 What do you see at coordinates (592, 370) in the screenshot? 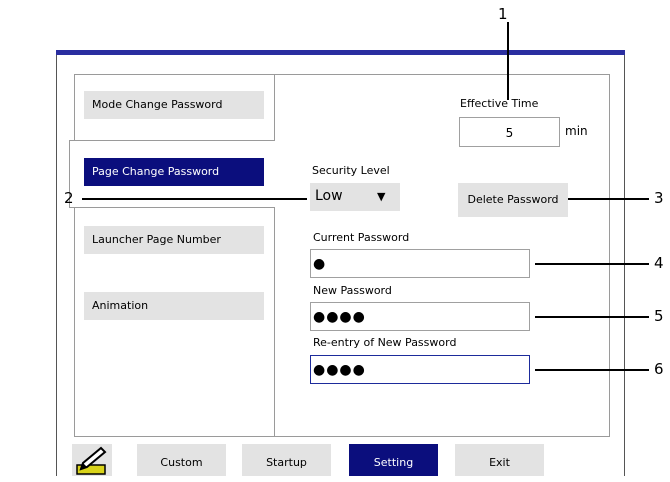
I see `callout-6-line` at bounding box center [592, 370].